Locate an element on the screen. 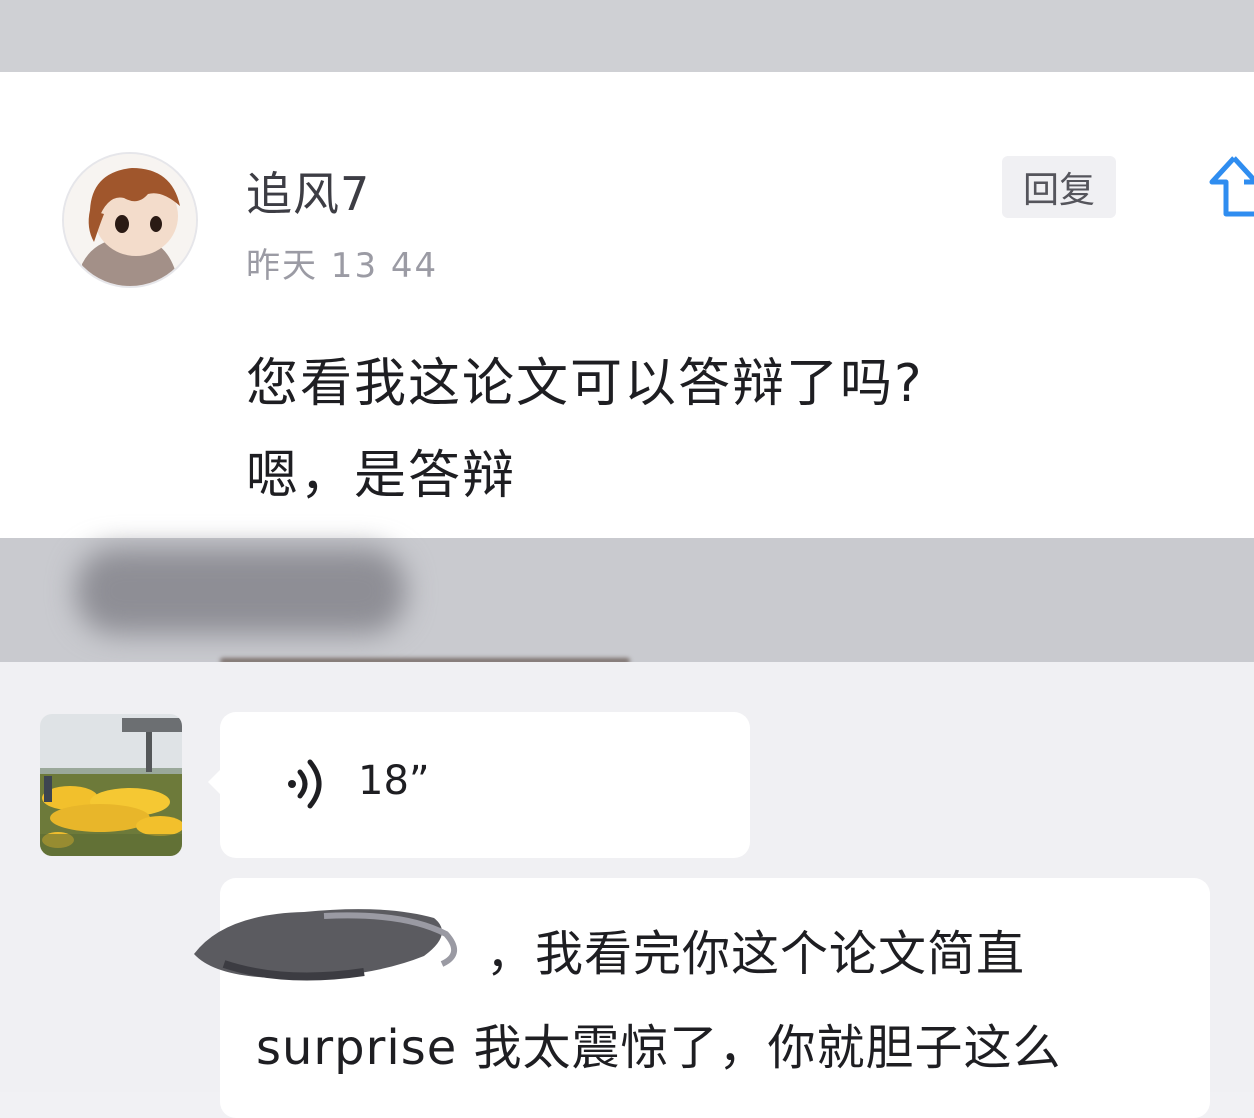 Image resolution: width=1254 pixels, height=1118 pixels. chat-avatar is located at coordinates (111, 785).